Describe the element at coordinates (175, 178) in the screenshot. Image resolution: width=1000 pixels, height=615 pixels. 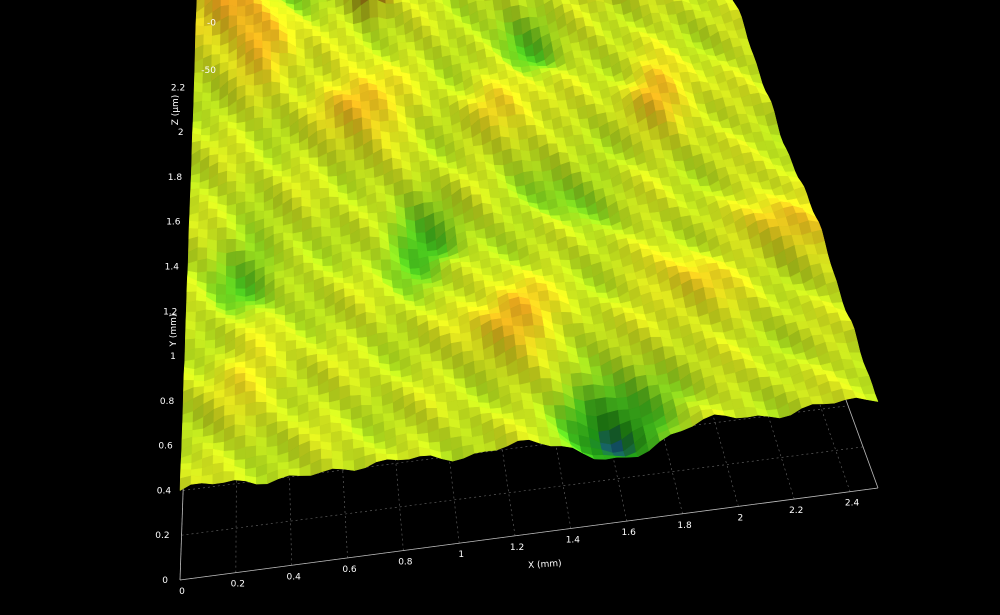
I see `y-tick-label: 1.8` at that location.